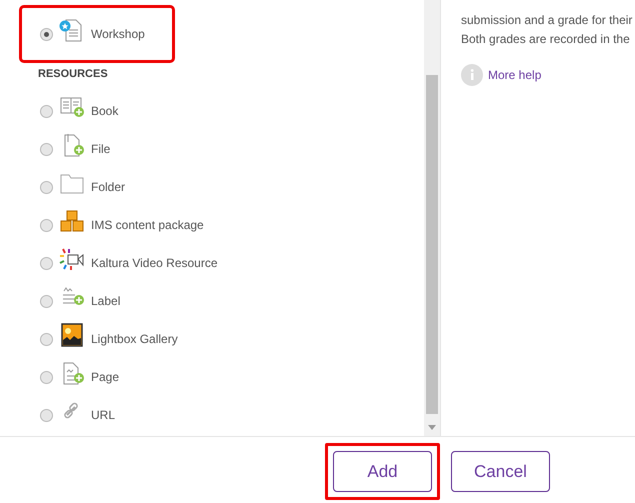 The width and height of the screenshot is (635, 503). What do you see at coordinates (134, 339) in the screenshot?
I see `option-label: Lightbox Gallery` at bounding box center [134, 339].